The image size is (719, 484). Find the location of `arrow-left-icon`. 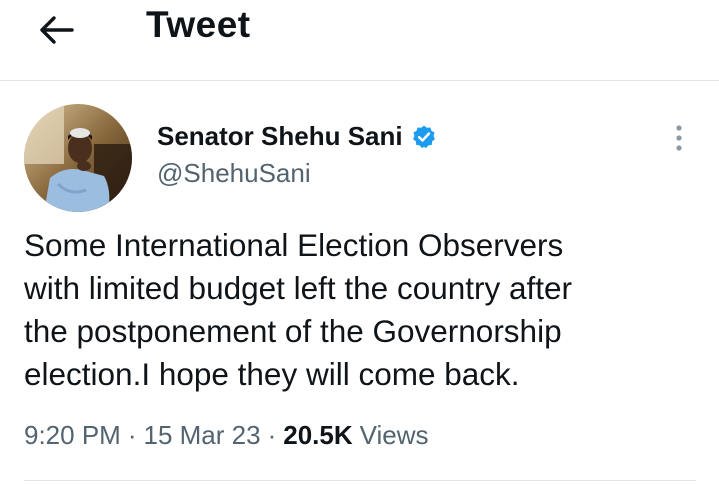

arrow-left-icon is located at coordinates (57, 30).